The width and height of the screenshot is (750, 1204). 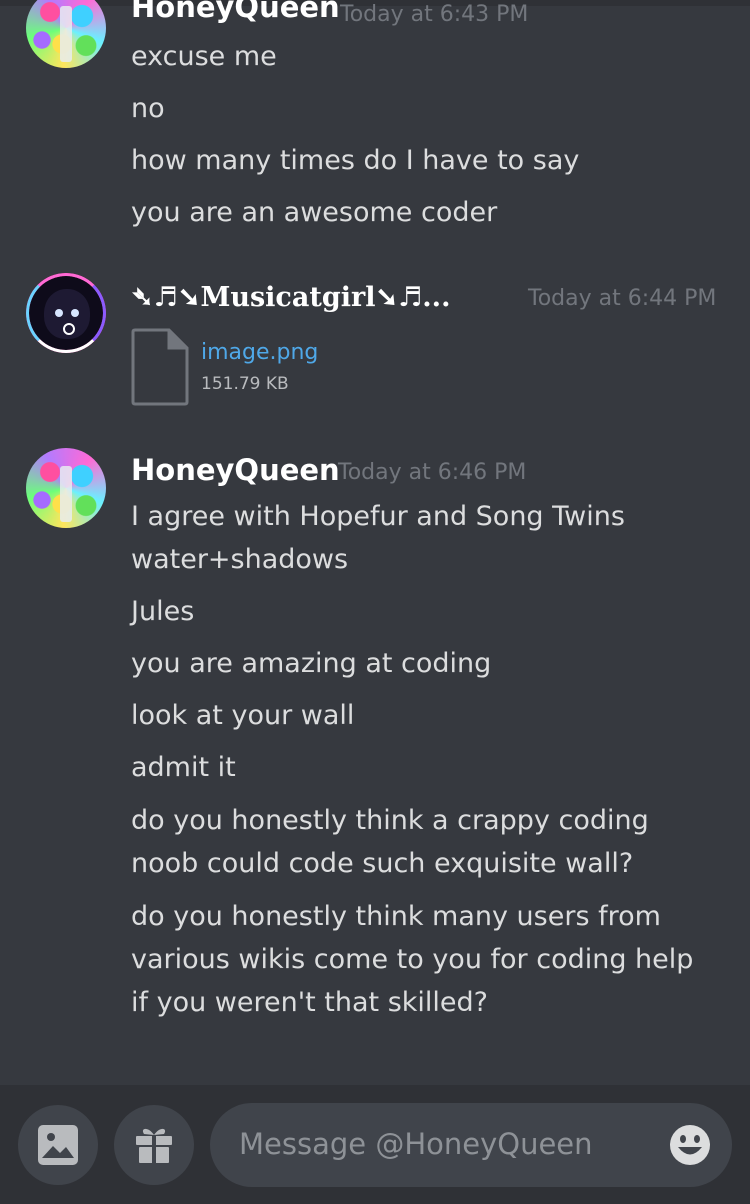 What do you see at coordinates (163, 611) in the screenshot?
I see `message-line: Jules` at bounding box center [163, 611].